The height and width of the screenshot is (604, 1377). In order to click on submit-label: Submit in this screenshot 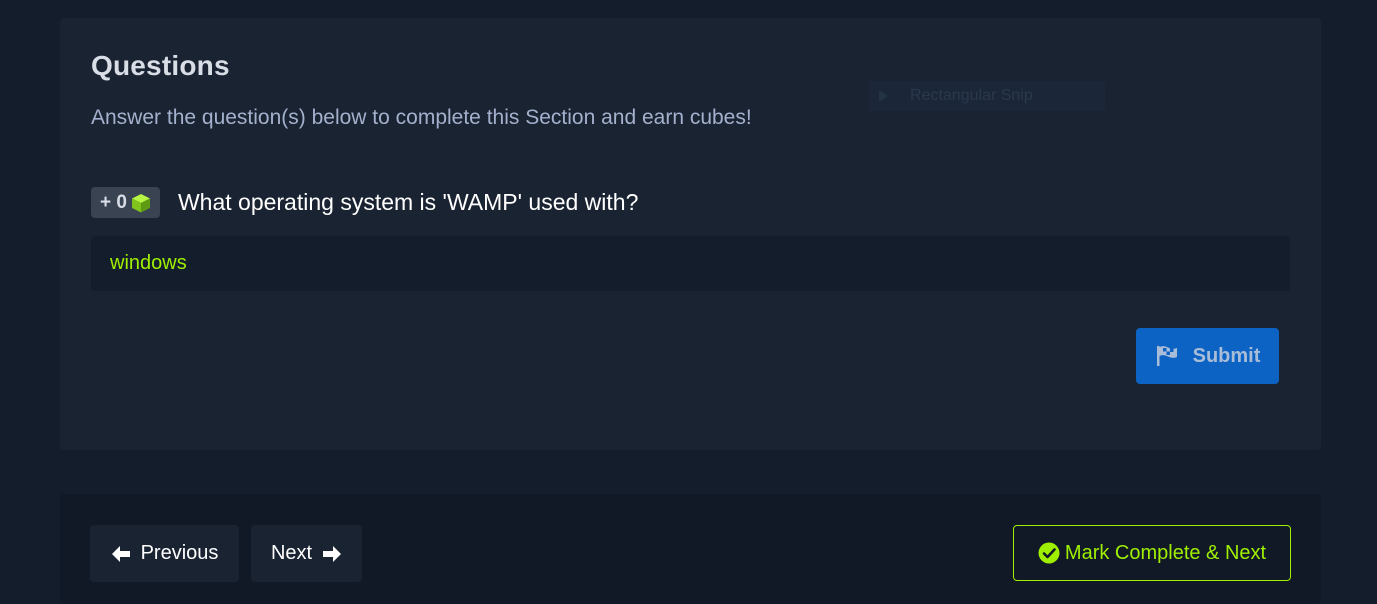, I will do `click(1226, 355)`.